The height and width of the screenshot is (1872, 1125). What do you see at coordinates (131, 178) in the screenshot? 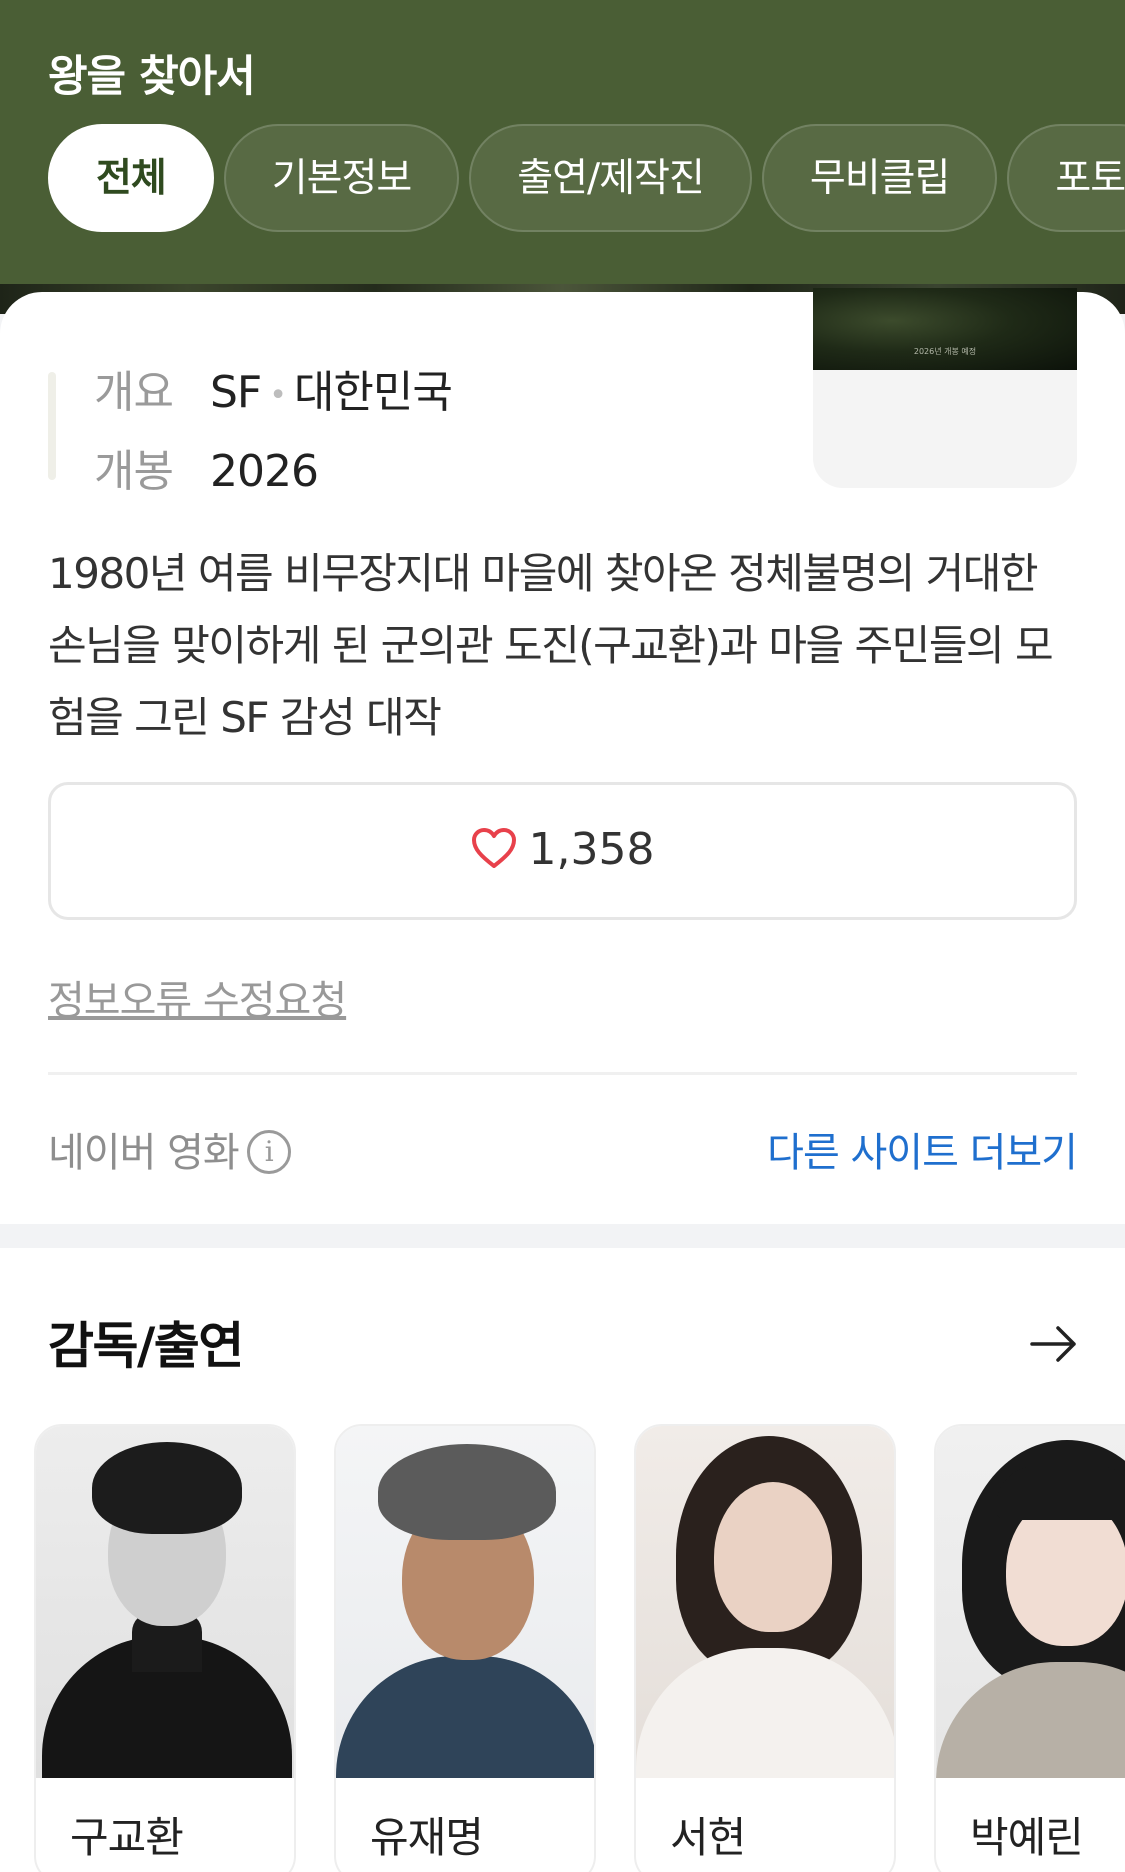
I see `tab-all: 전체` at bounding box center [131, 178].